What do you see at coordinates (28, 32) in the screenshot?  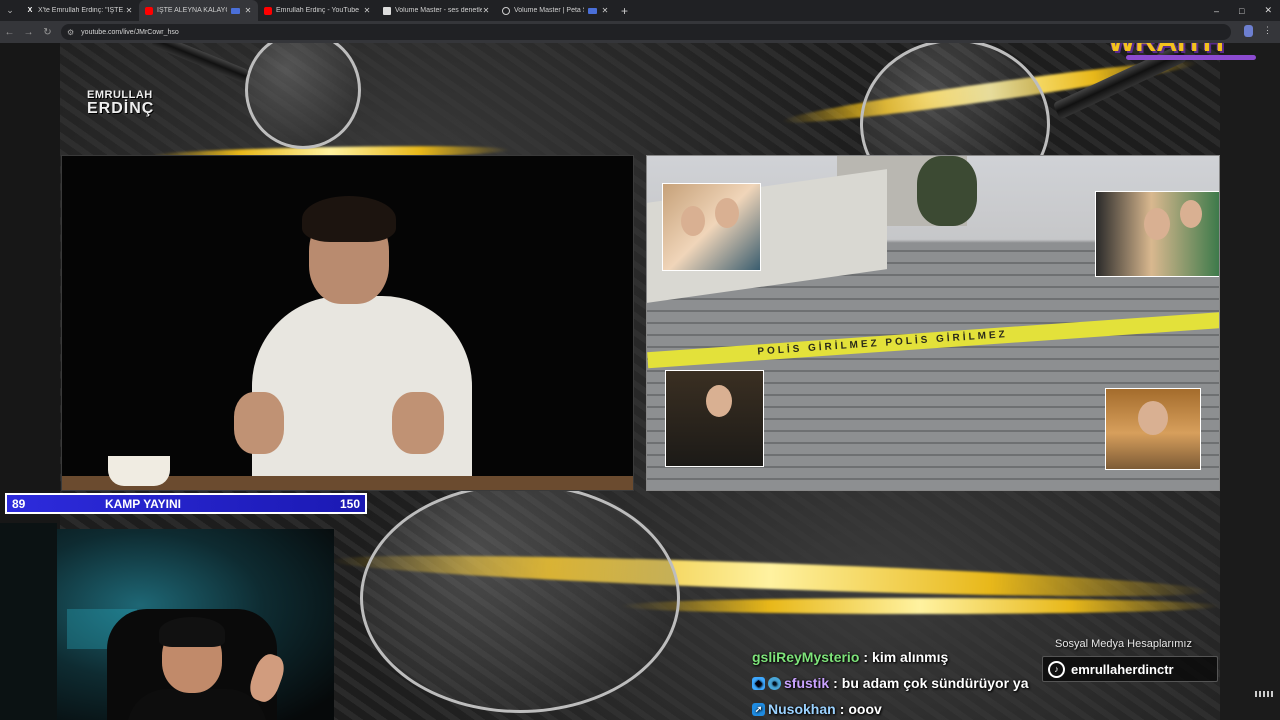 I see `forward-arrow-icon: →` at bounding box center [28, 32].